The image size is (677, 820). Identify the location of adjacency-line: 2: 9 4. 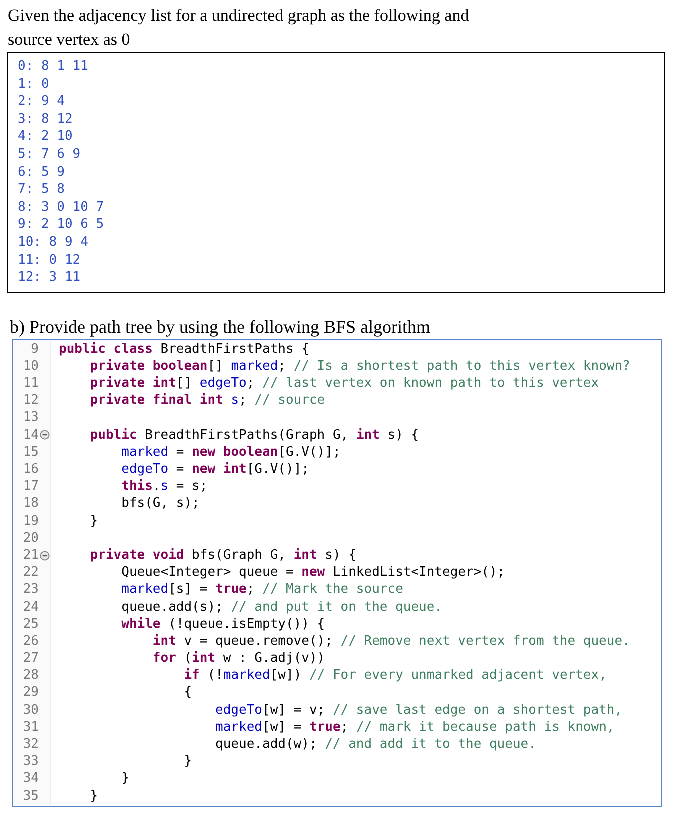
(41, 102).